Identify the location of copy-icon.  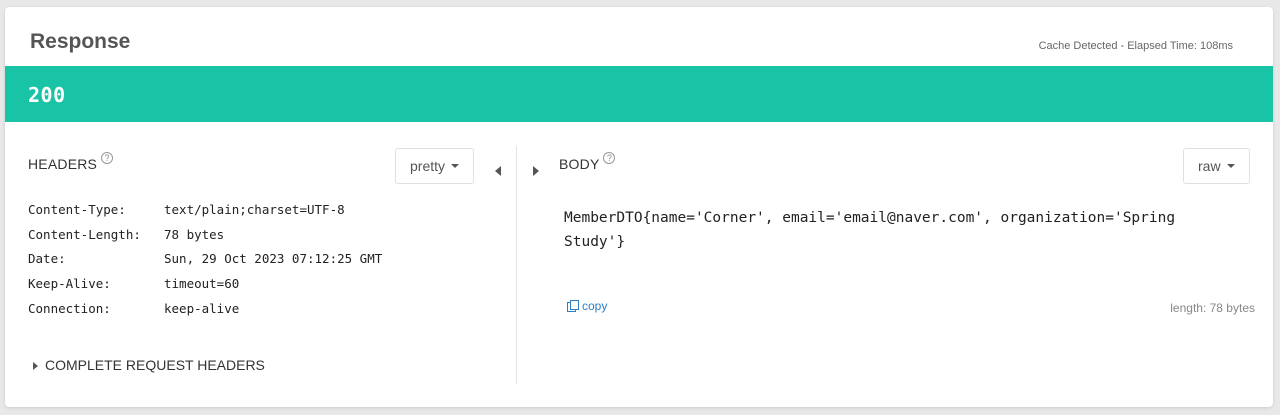
(573, 306).